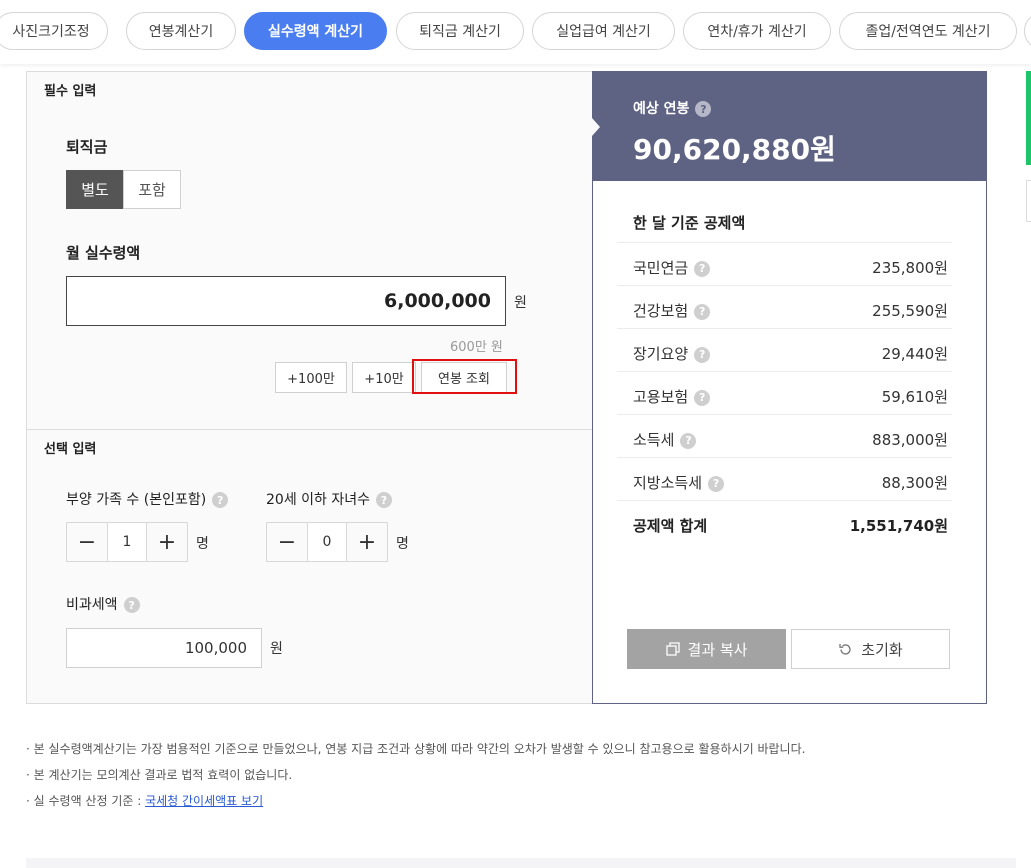 The width and height of the screenshot is (1031, 868). I want to click on tab-graduation-year: 졸업/전역연도 계산기, so click(928, 31).